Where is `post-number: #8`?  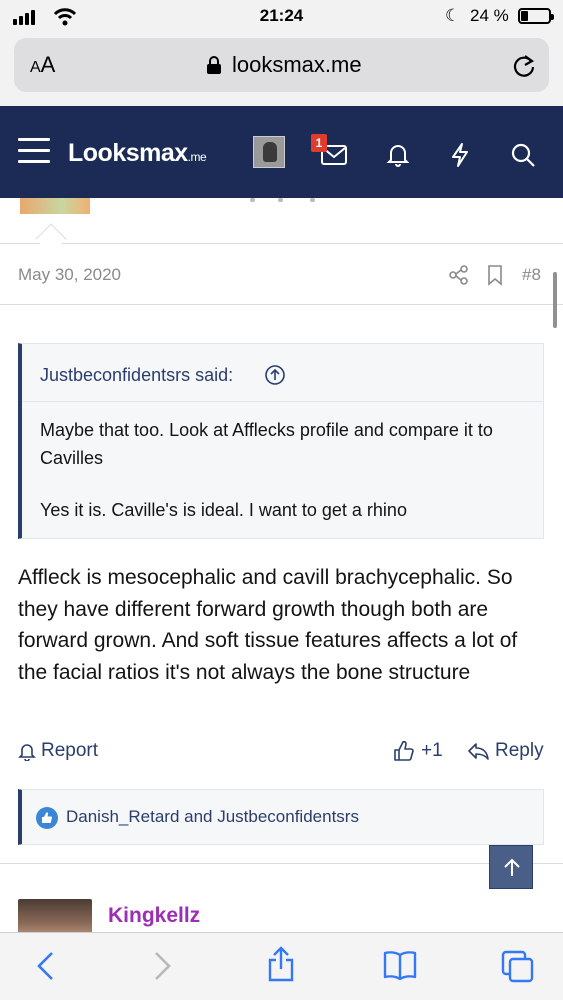
post-number: #8 is located at coordinates (531, 275).